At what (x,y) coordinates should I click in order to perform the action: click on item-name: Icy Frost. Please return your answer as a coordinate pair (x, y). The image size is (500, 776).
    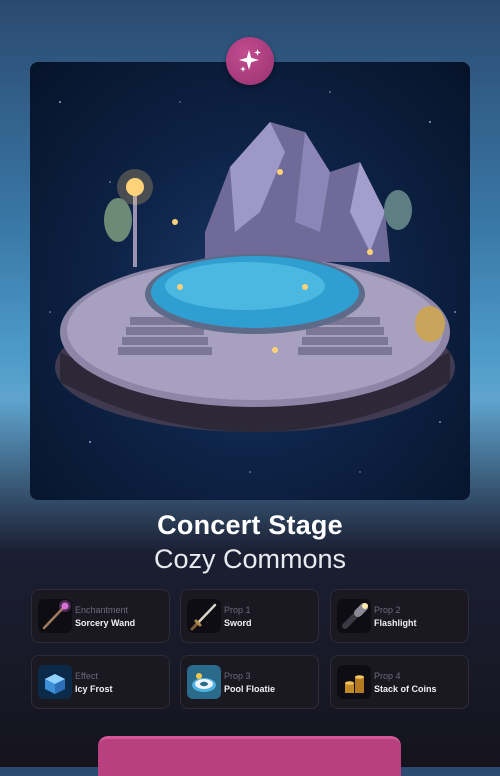
    Looking at the image, I should click on (94, 689).